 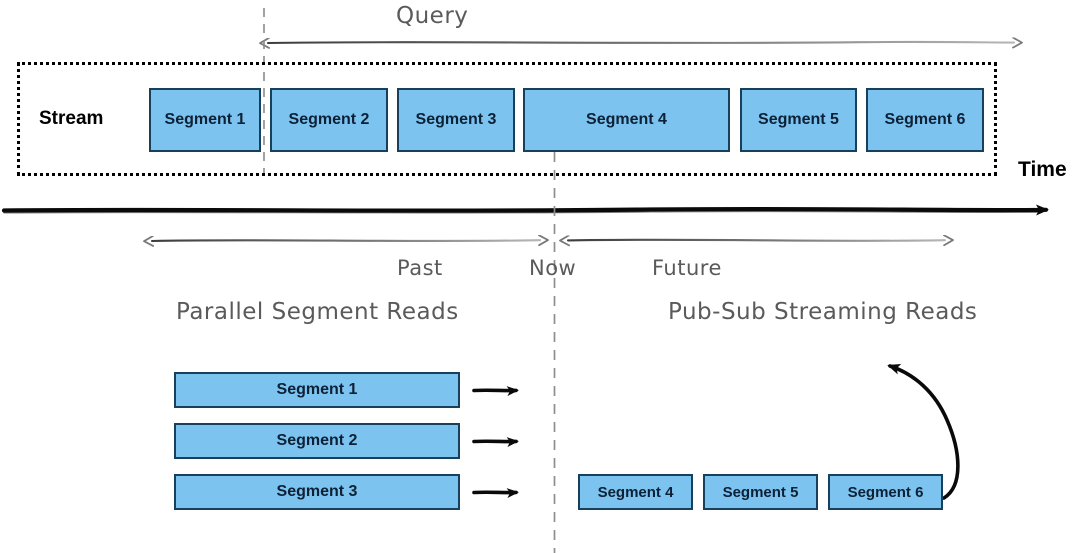 I want to click on parallel-reads-heading: Parallel Segment Reads, so click(x=317, y=312).